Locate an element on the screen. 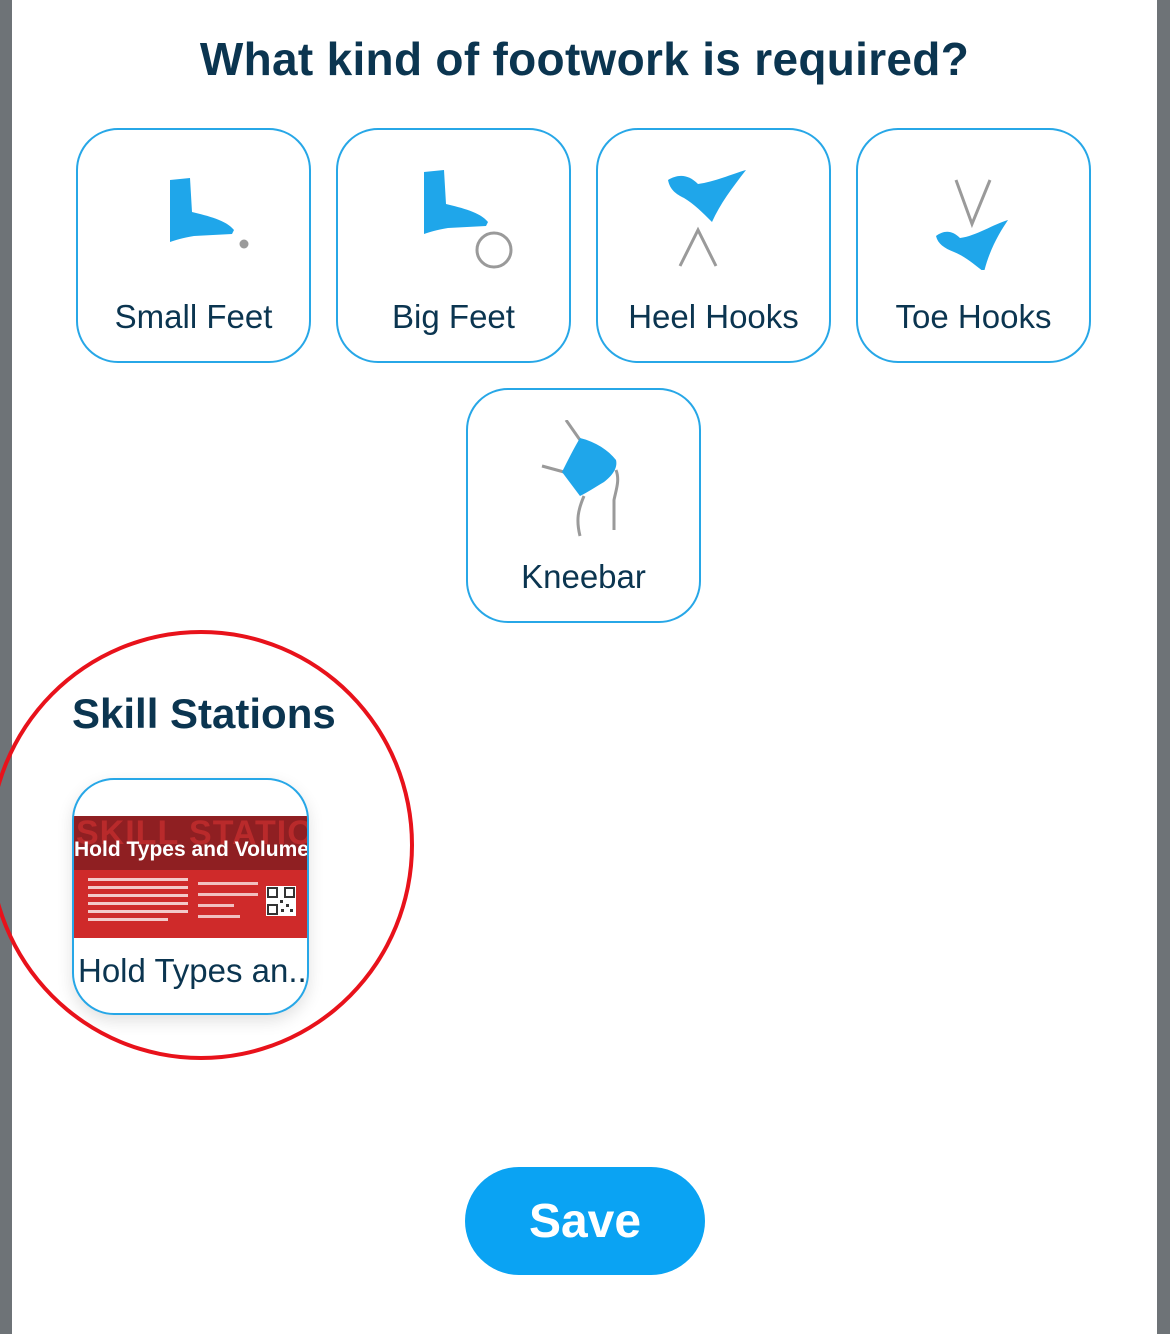 This screenshot has width=1170, height=1334. option-small-feet: Small Feet is located at coordinates (193, 245).